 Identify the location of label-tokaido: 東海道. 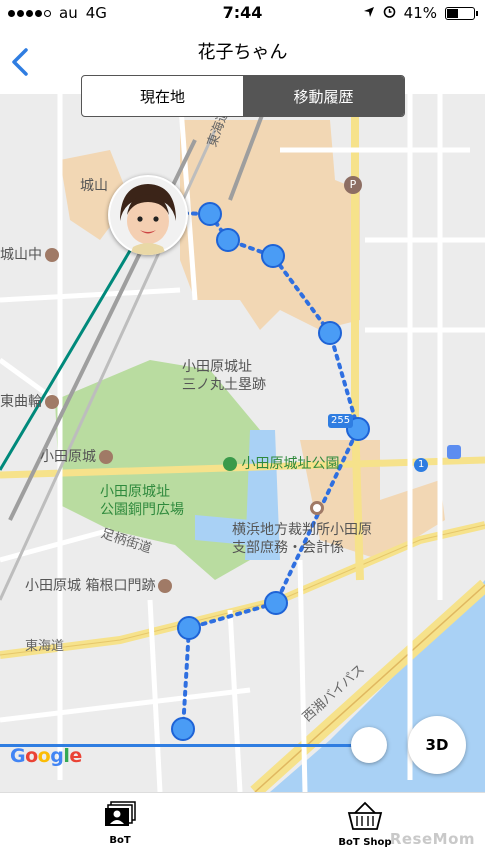
(45, 646).